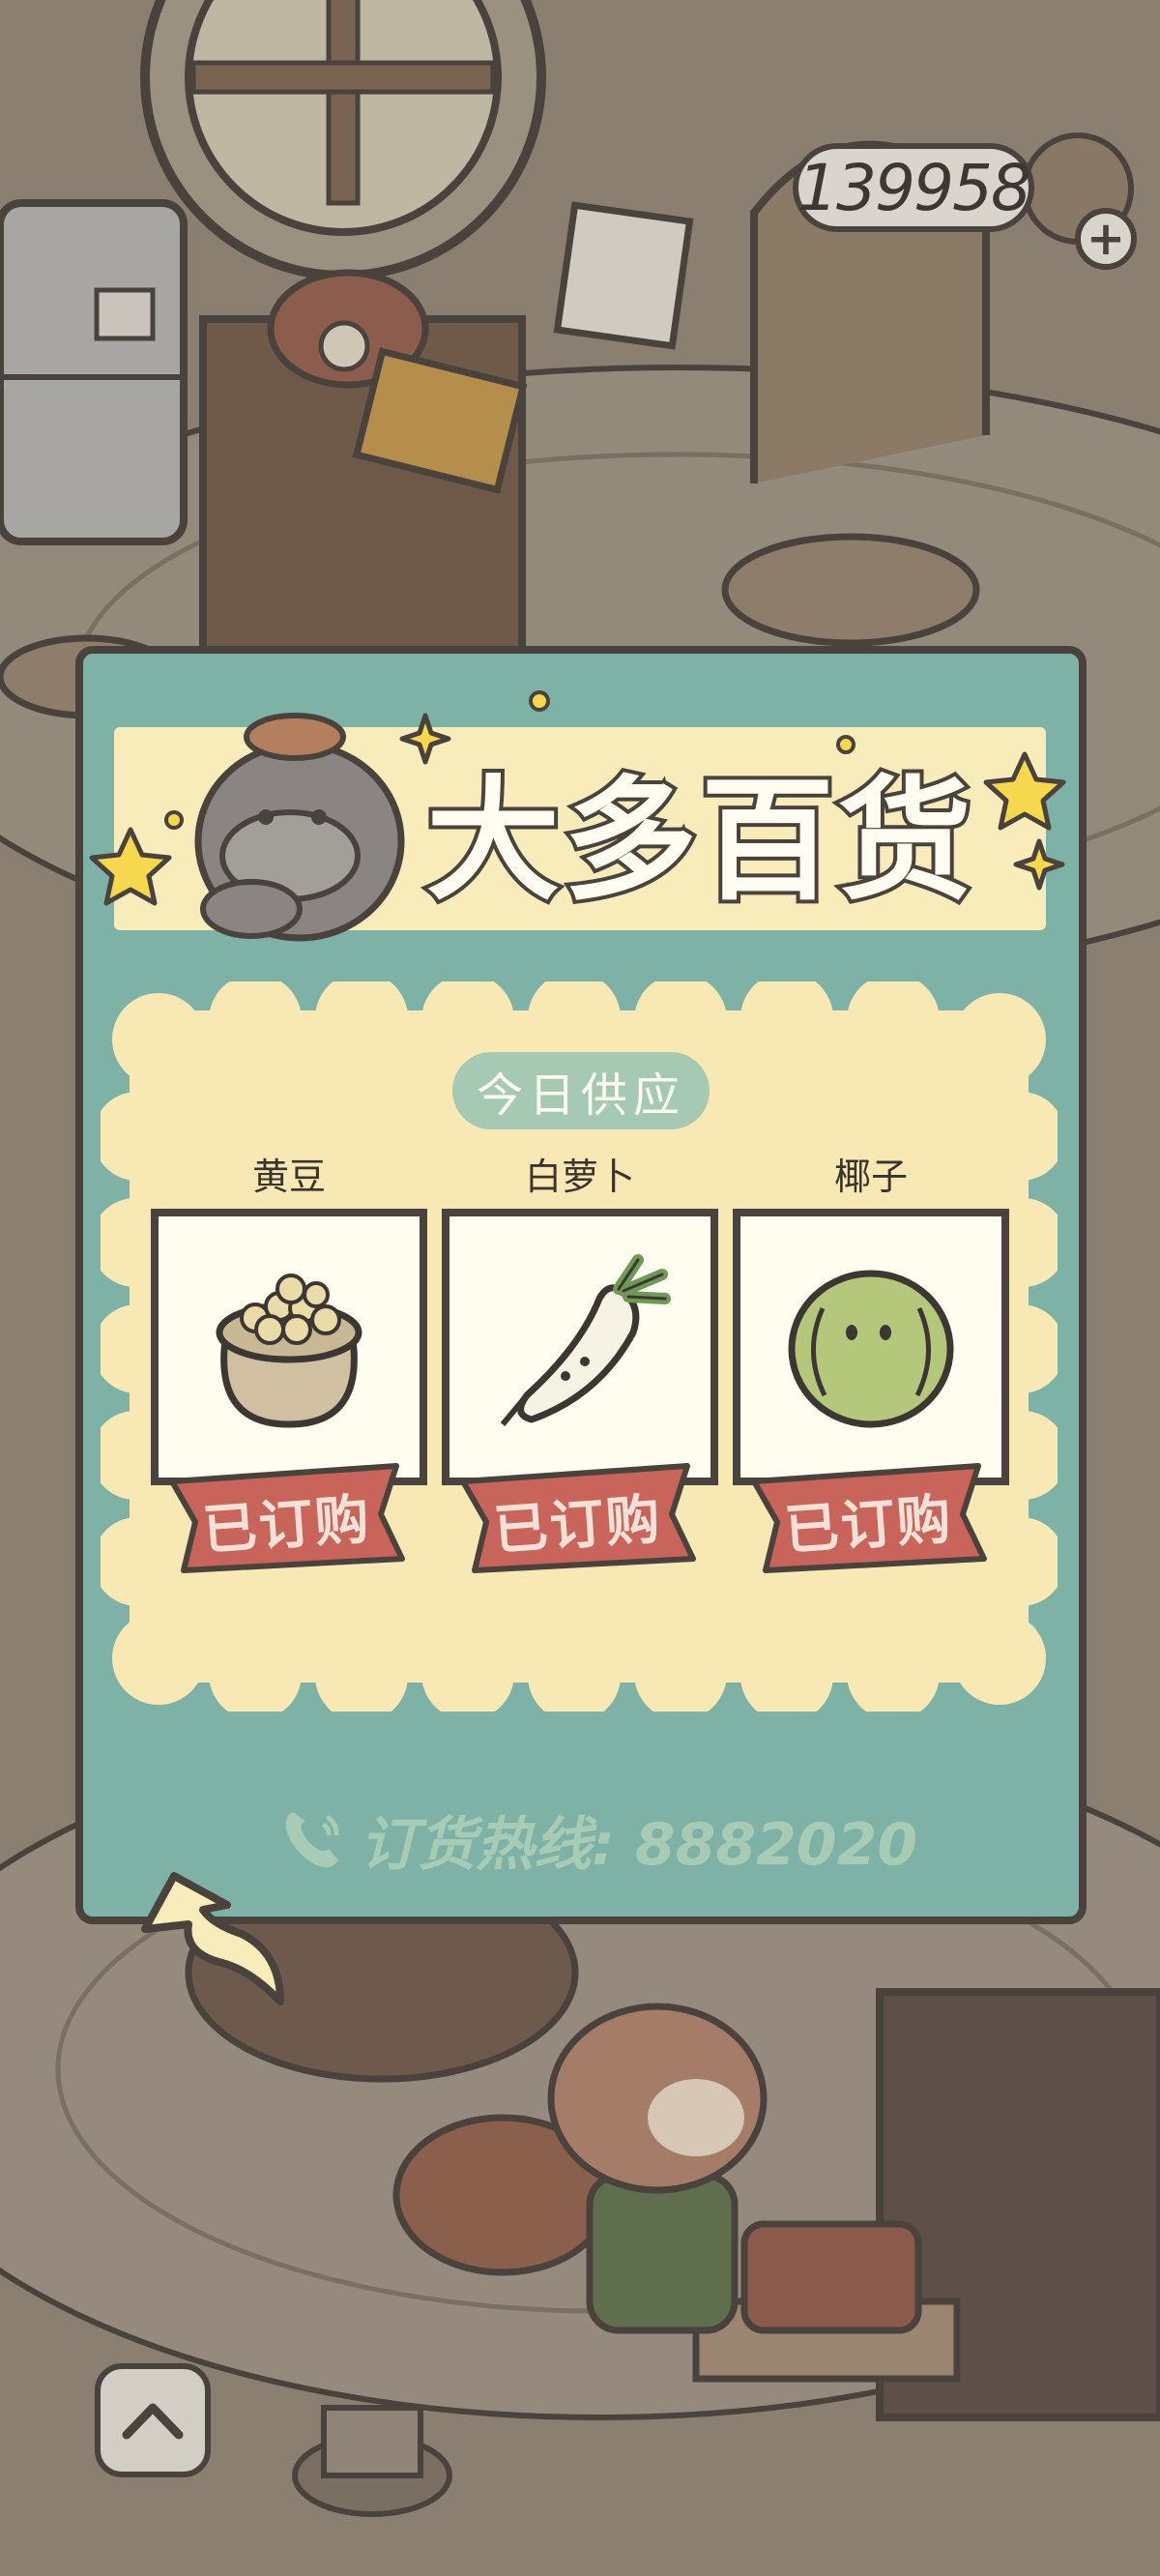 The height and width of the screenshot is (2576, 1160). I want to click on item-card-coconut, so click(871, 1347).